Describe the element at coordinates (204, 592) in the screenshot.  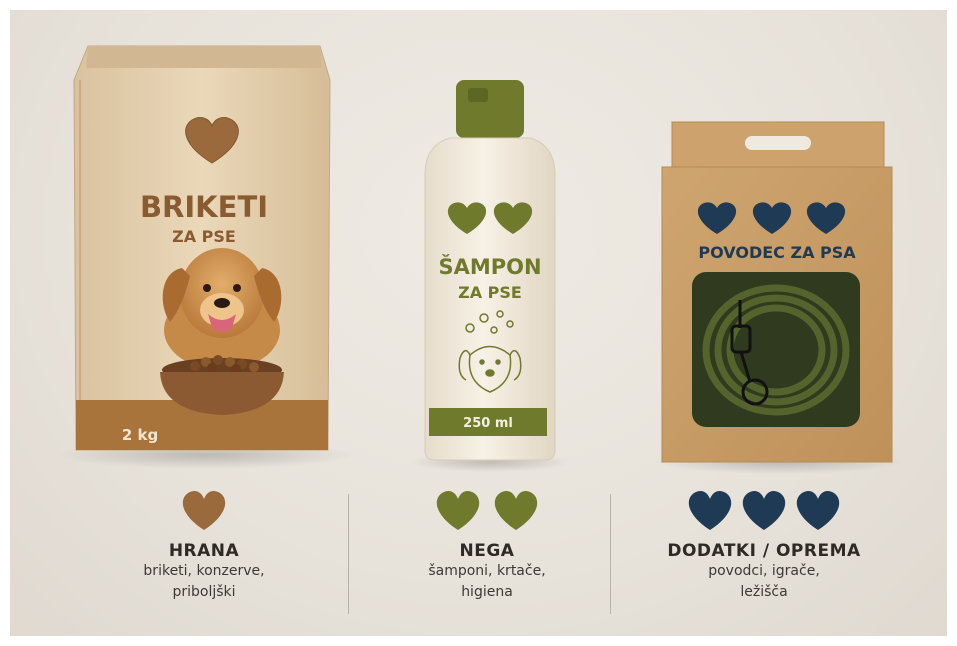
I see `category-desc-line2: priboljški` at that location.